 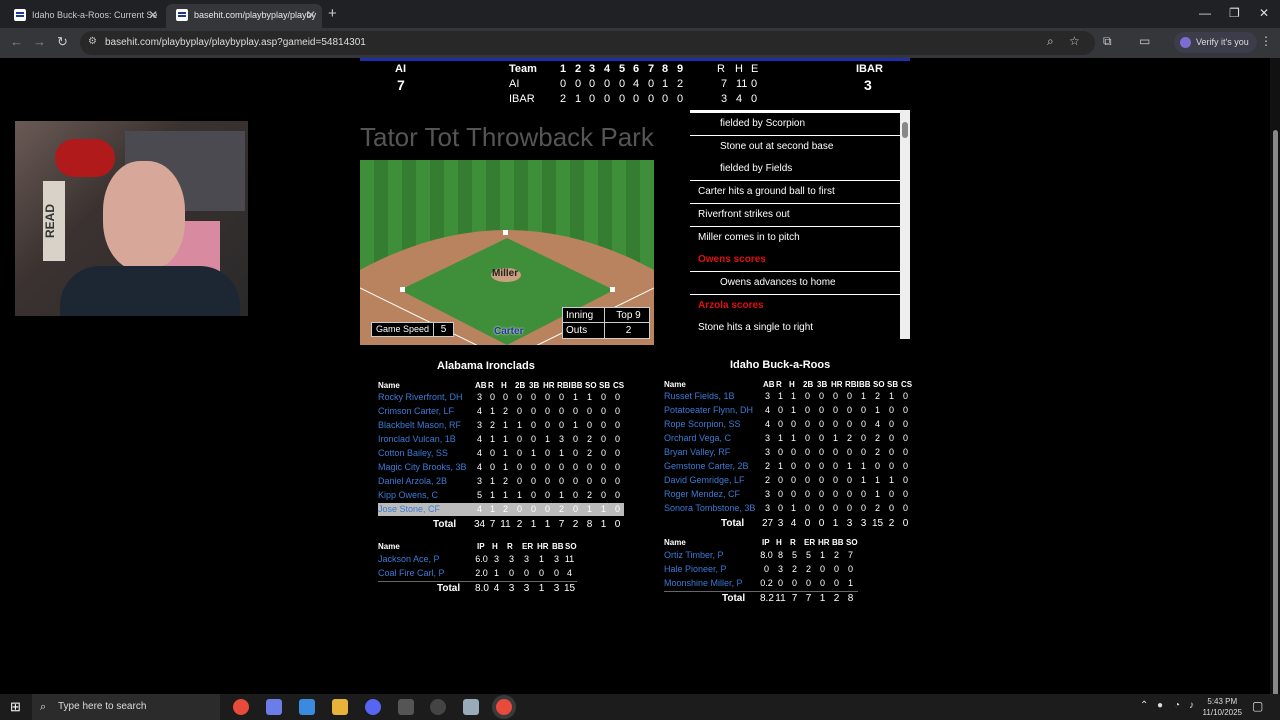 What do you see at coordinates (332, 14) in the screenshot?
I see `new-tab-button: +` at bounding box center [332, 14].